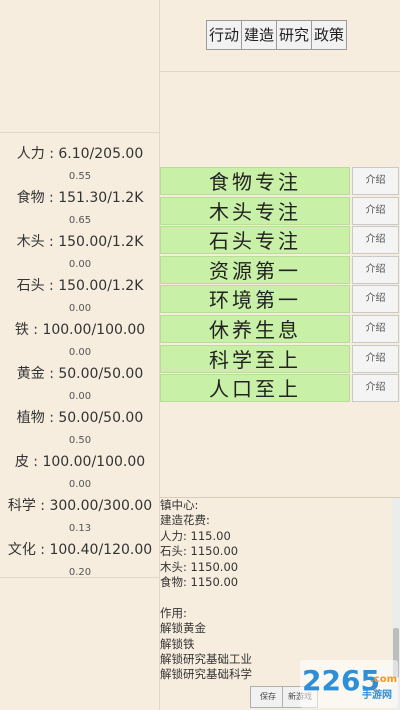 The height and width of the screenshot is (710, 400). I want to click on resource-item: 黄金 : 50.00/50.00 0.00, so click(80, 382).